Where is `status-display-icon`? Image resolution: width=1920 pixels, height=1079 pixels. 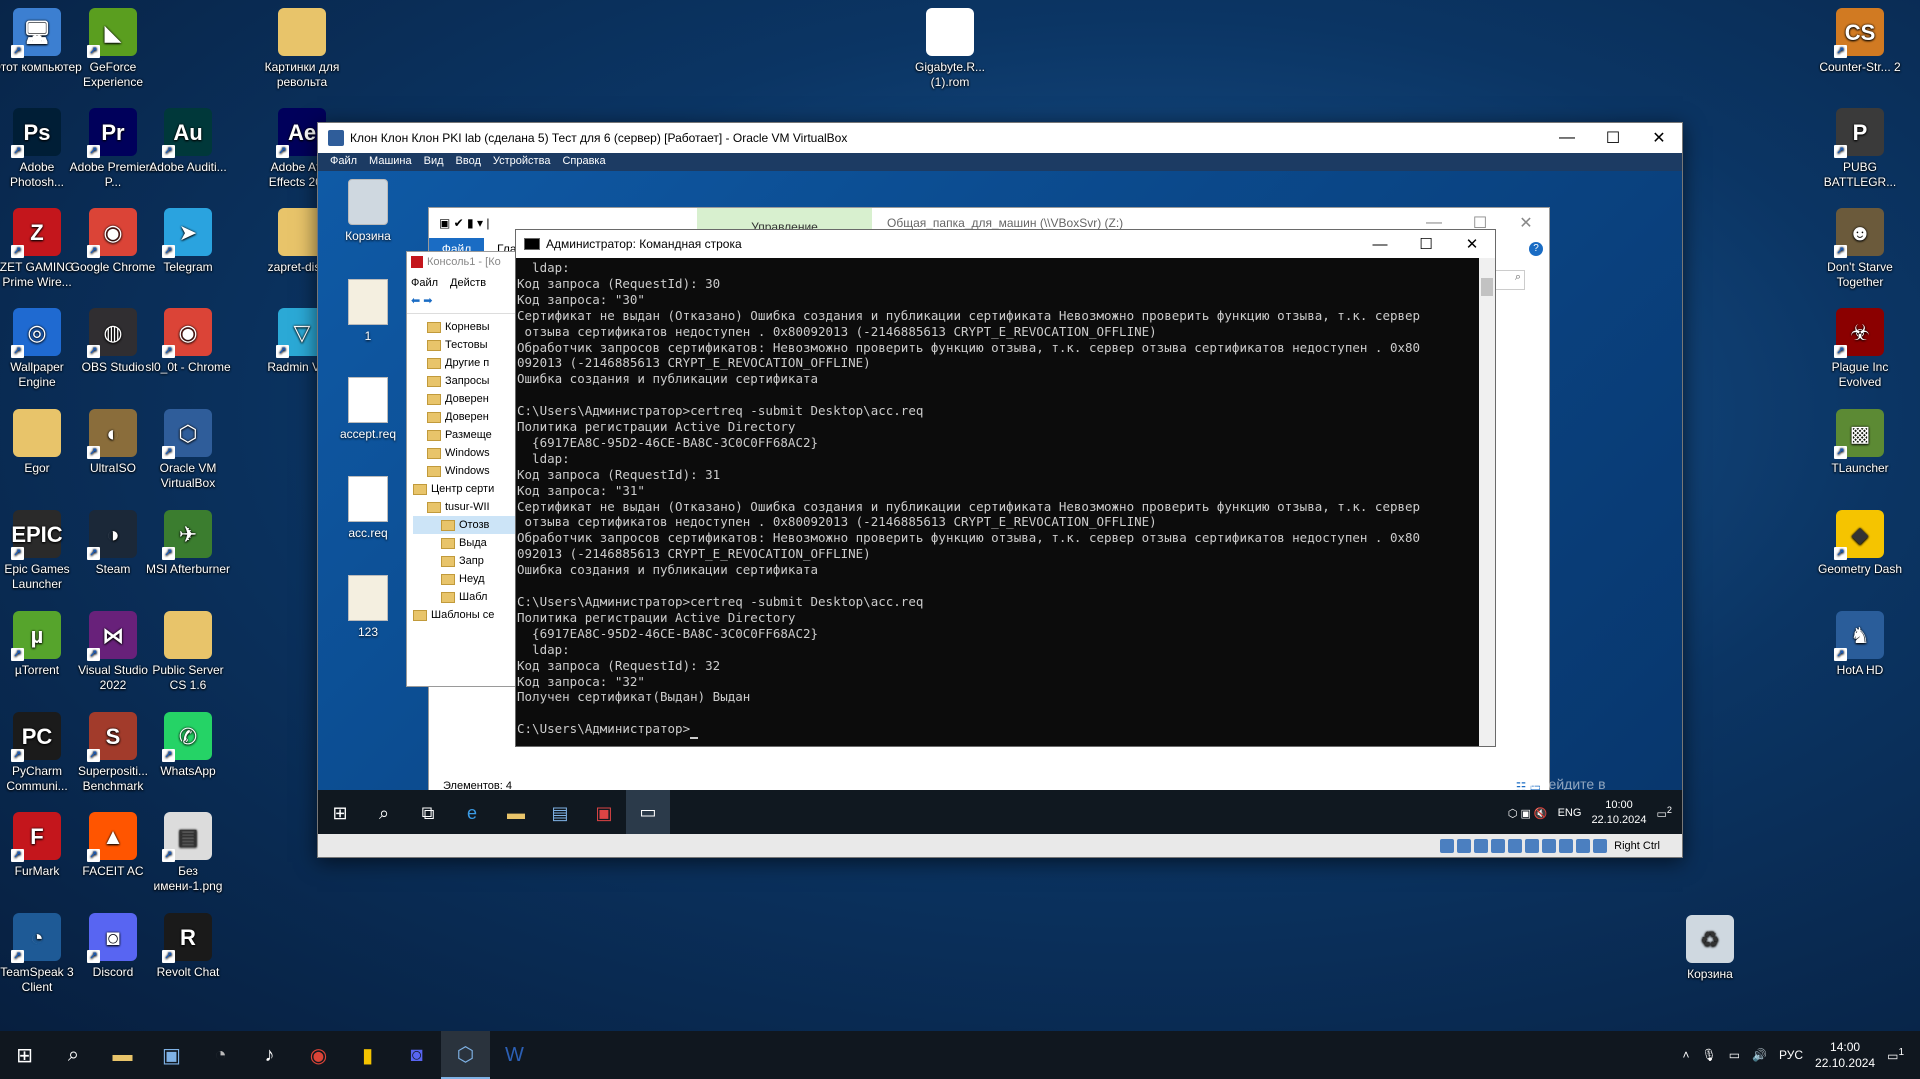
status-display-icon is located at coordinates (1549, 845).